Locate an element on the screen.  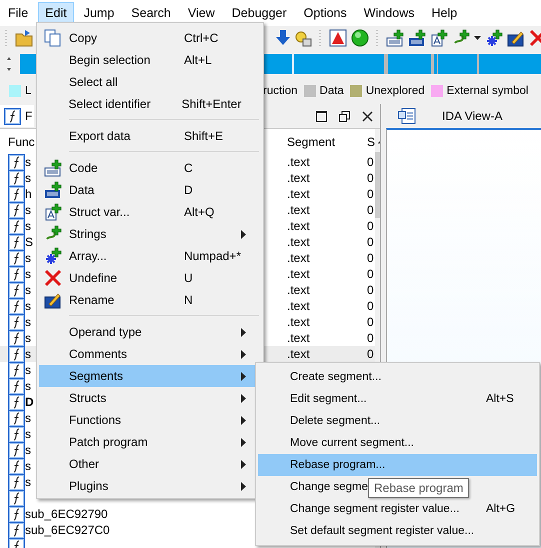
menu-item: Plugins is located at coordinates (88, 486).